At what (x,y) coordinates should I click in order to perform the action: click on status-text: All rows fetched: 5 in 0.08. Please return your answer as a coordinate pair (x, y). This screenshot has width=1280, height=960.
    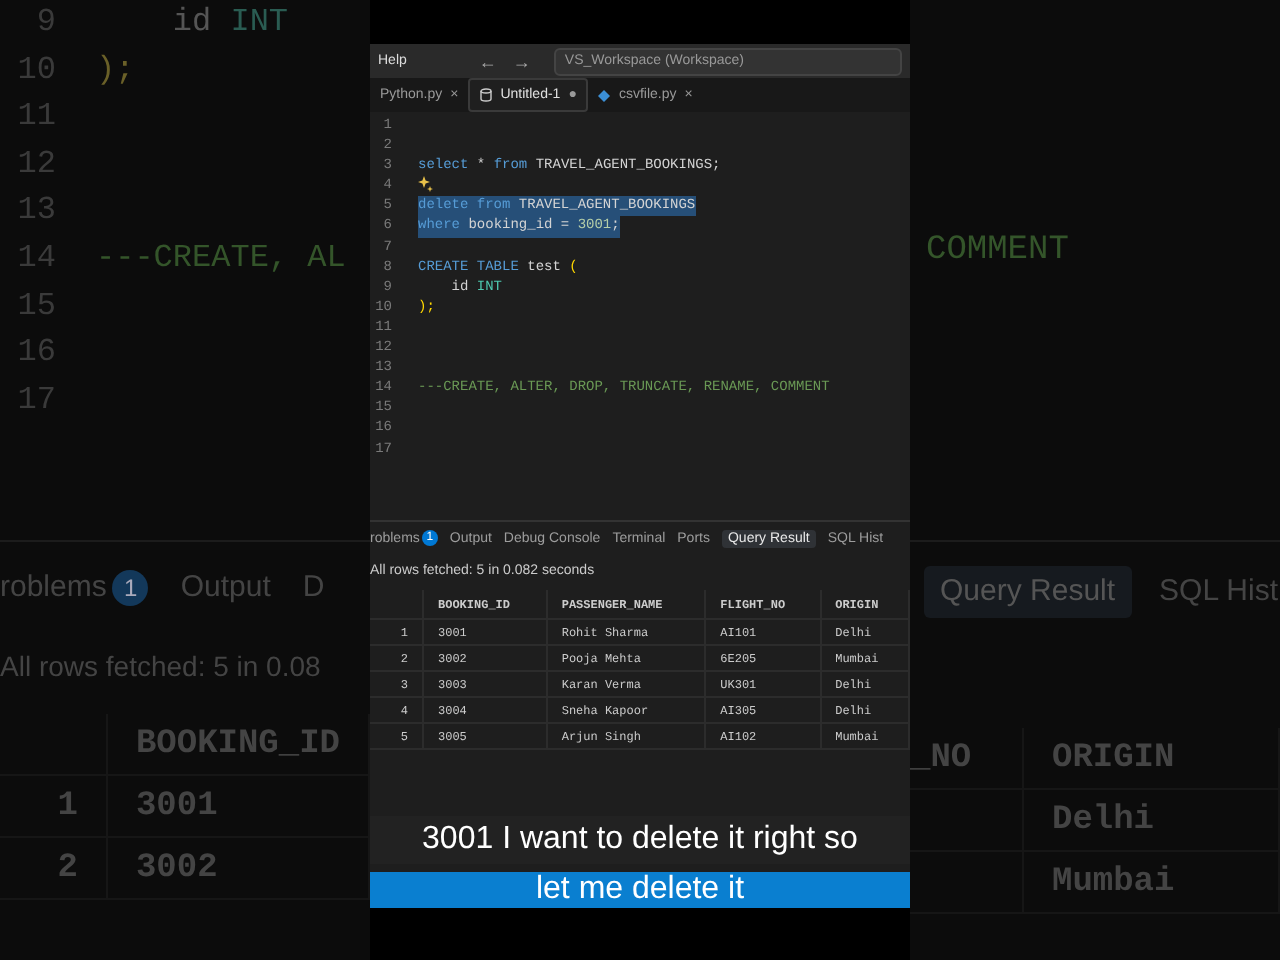
    Looking at the image, I should click on (161, 667).